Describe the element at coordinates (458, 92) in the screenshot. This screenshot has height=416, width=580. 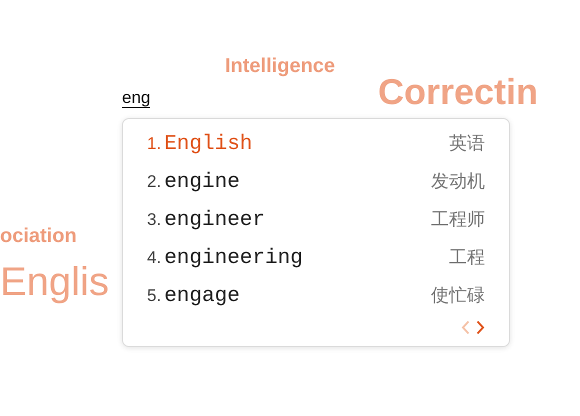
I see `background-word: Correctin` at that location.